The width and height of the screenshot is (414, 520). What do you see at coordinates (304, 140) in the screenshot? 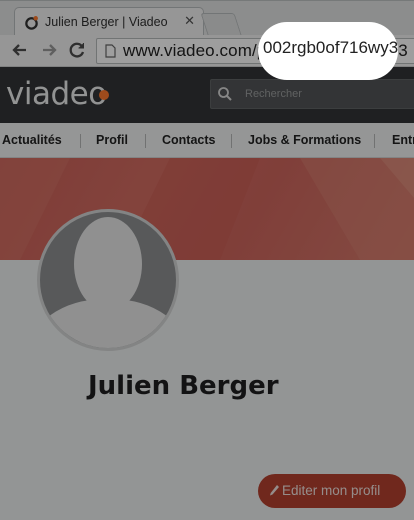
I see `nav-item-jobs-formations: Jobs & Formations` at bounding box center [304, 140].